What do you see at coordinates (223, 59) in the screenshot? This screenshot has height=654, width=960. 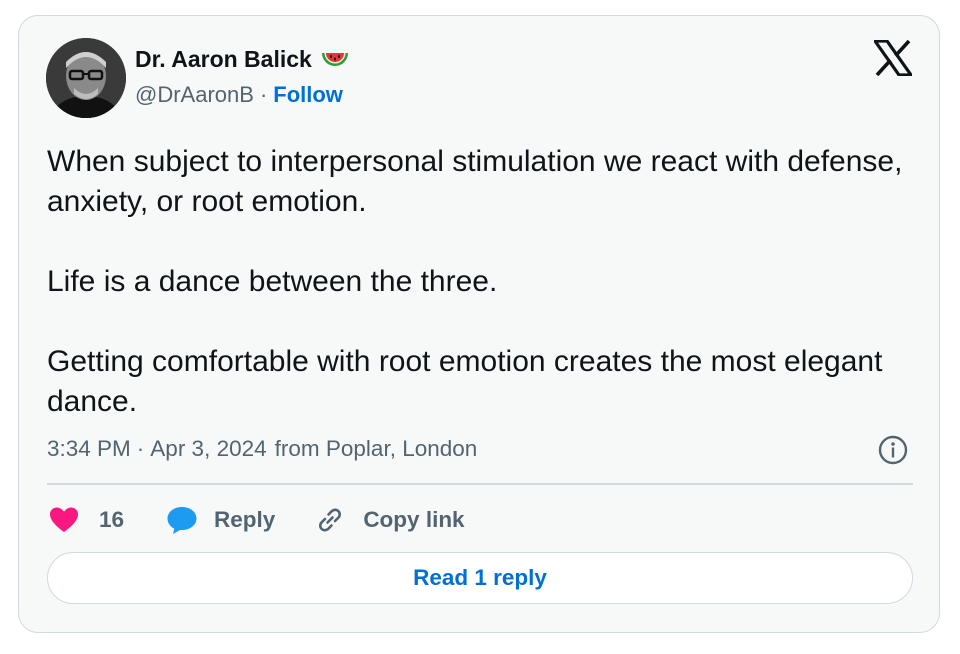 I see `author-name: Dr. Aaron Balick` at bounding box center [223, 59].